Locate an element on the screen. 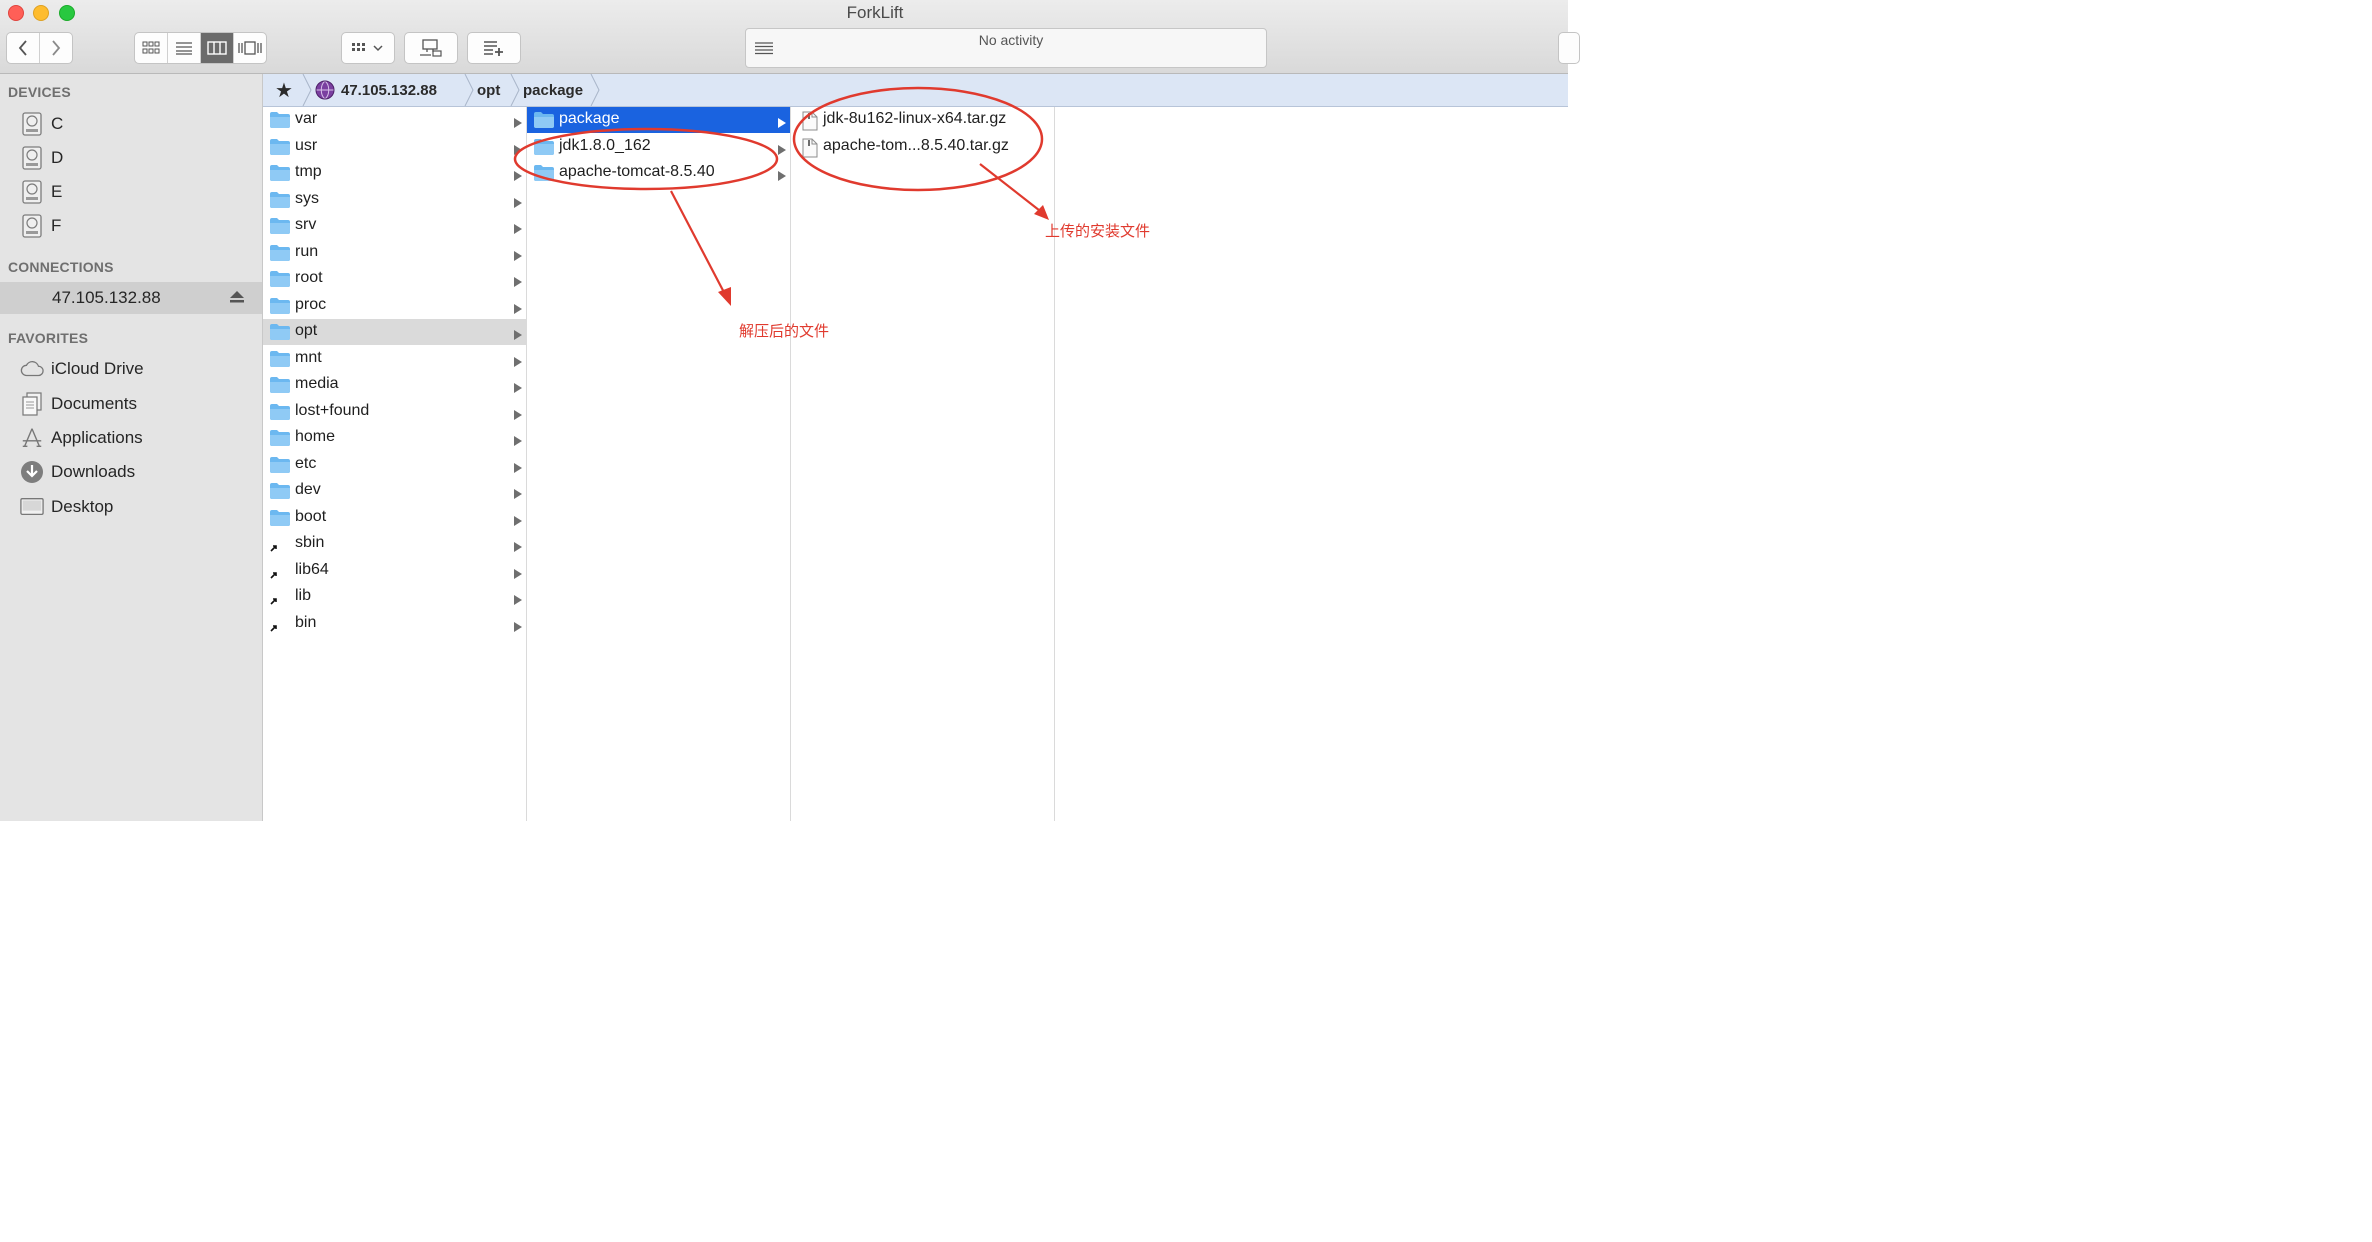 The image size is (2372, 1242). toolbar-overflow-button is located at coordinates (1569, 48).